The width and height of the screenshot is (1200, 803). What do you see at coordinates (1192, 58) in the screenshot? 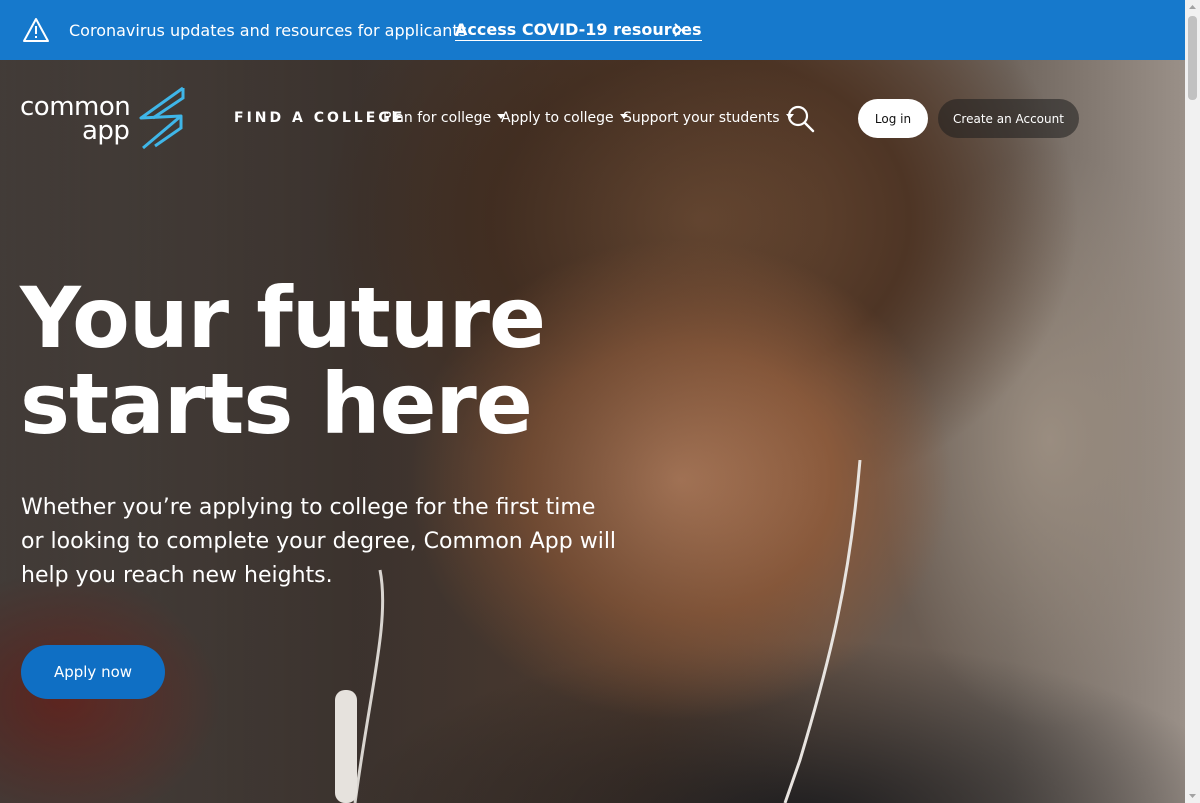
I see `scrollbar-thumb` at bounding box center [1192, 58].